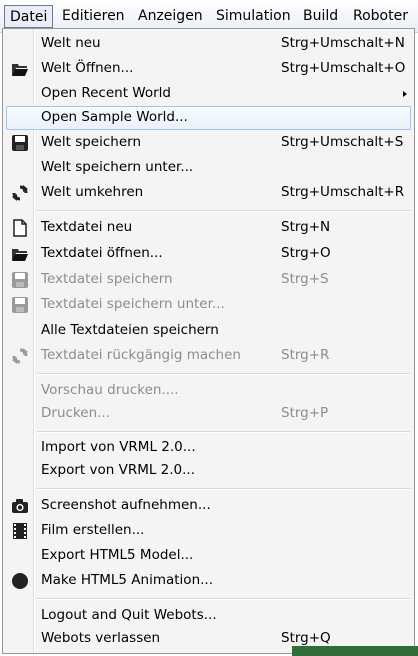 Image resolution: width=418 pixels, height=656 pixels. What do you see at coordinates (91, 142) in the screenshot?
I see `menu-item-label: Welt speichern` at bounding box center [91, 142].